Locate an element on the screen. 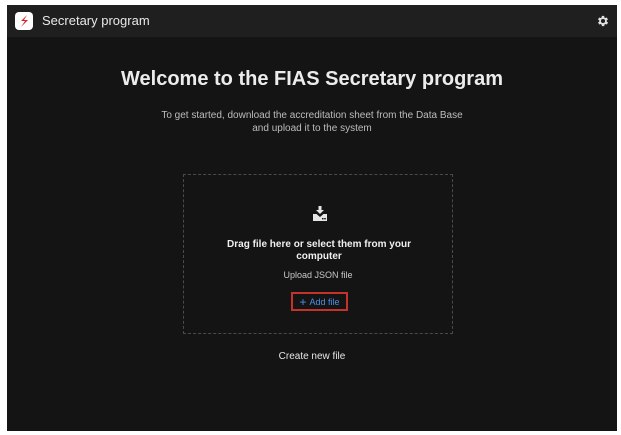  app-title: Secretary program is located at coordinates (96, 20).